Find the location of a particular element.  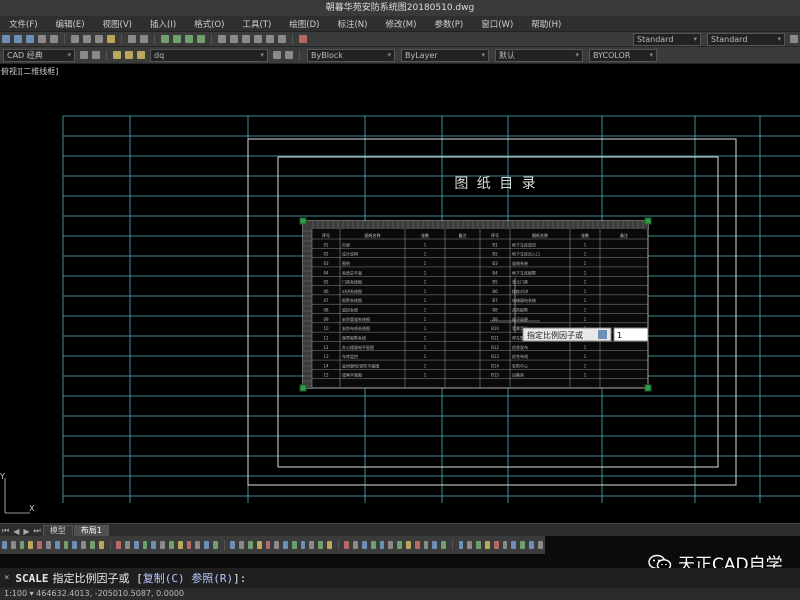

sun-icon is located at coordinates (141, 55).